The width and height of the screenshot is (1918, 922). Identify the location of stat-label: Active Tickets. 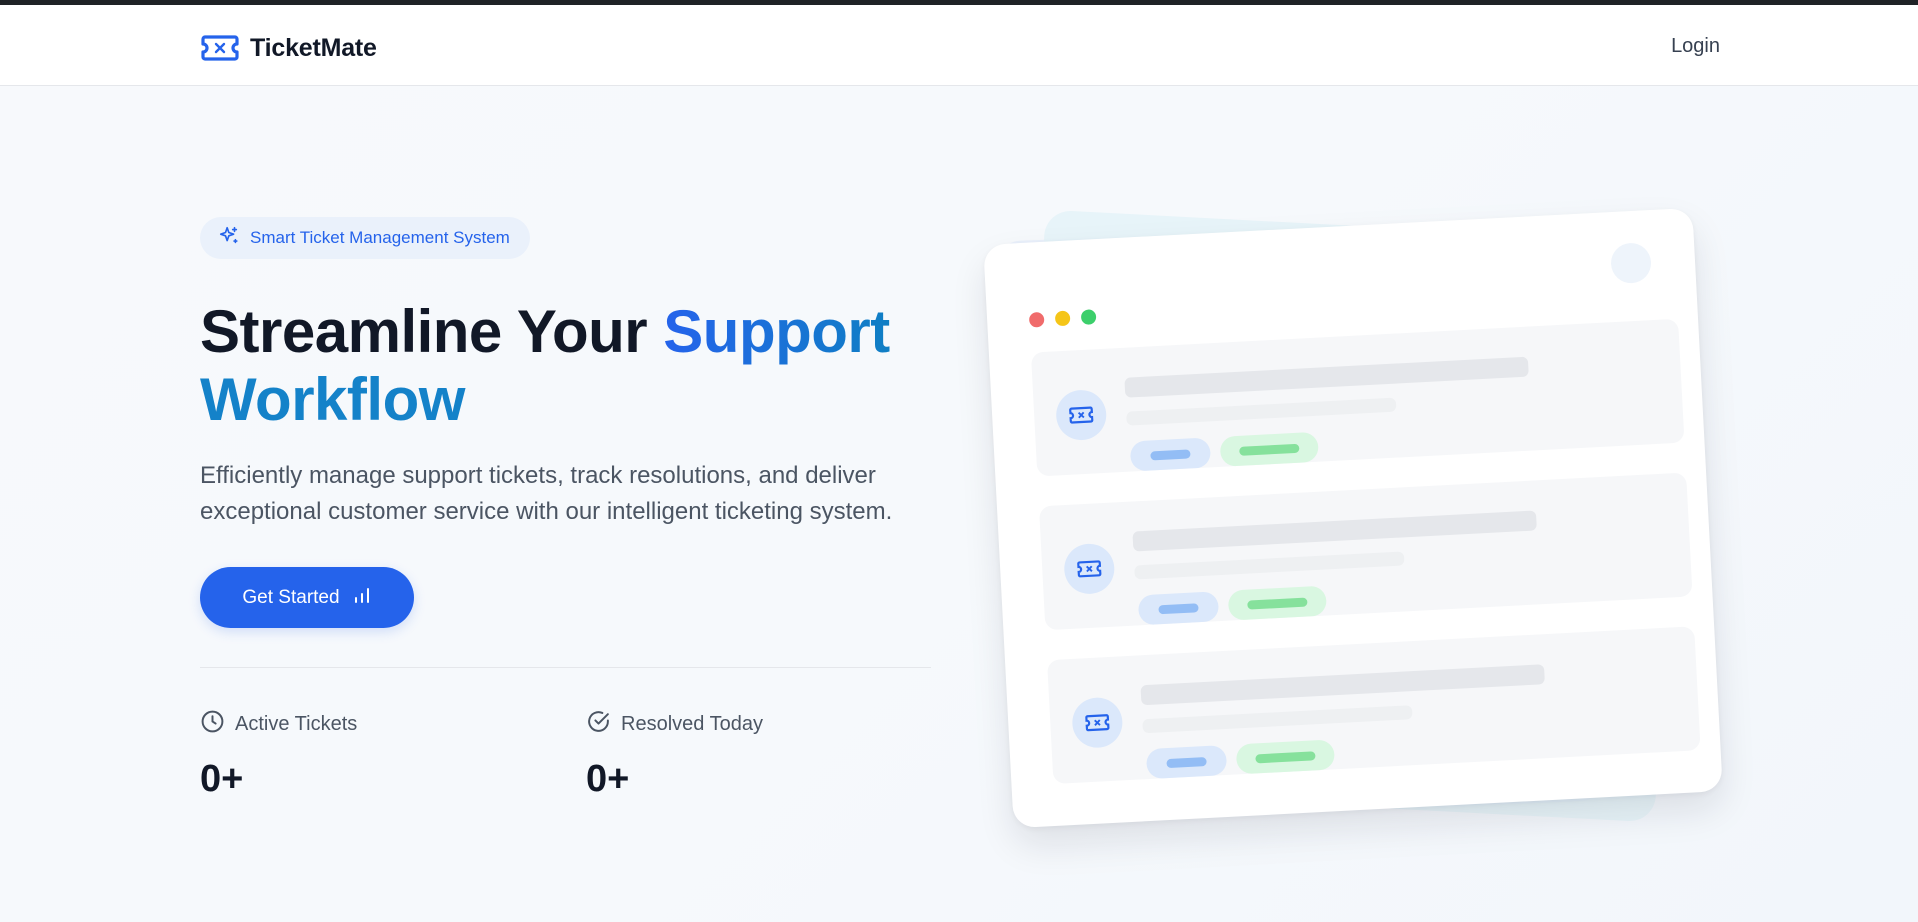
(296, 724).